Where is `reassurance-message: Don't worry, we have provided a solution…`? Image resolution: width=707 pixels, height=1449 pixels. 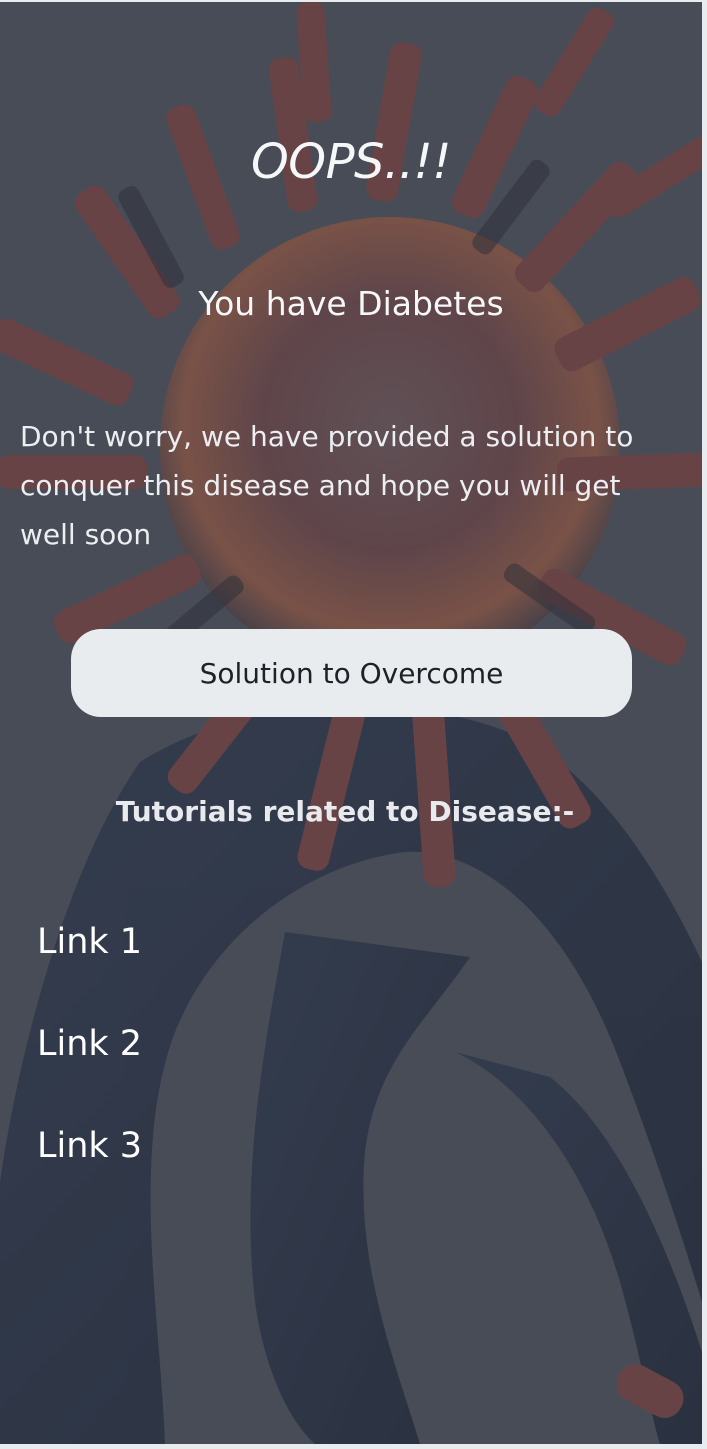 reassurance-message: Don't worry, we have provided a solution… is located at coordinates (327, 485).